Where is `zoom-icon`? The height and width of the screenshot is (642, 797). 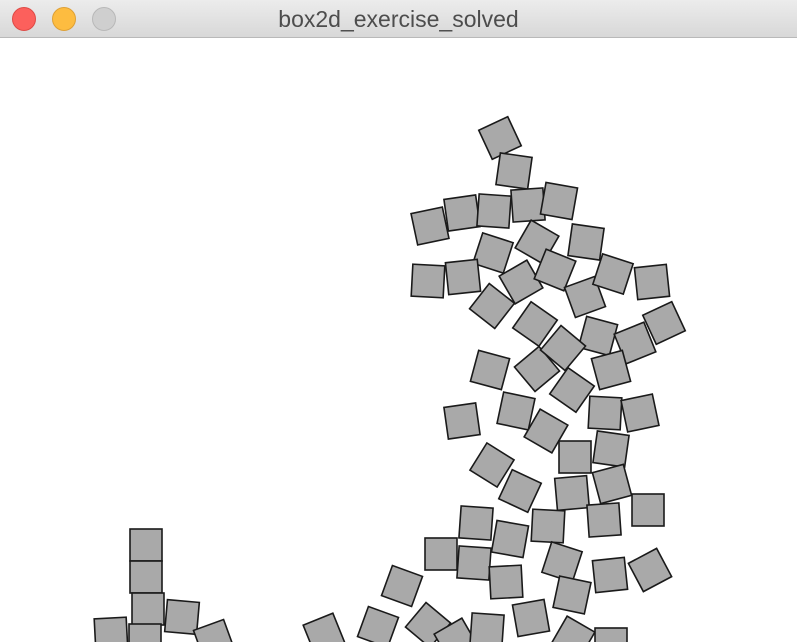
zoom-icon is located at coordinates (104, 19).